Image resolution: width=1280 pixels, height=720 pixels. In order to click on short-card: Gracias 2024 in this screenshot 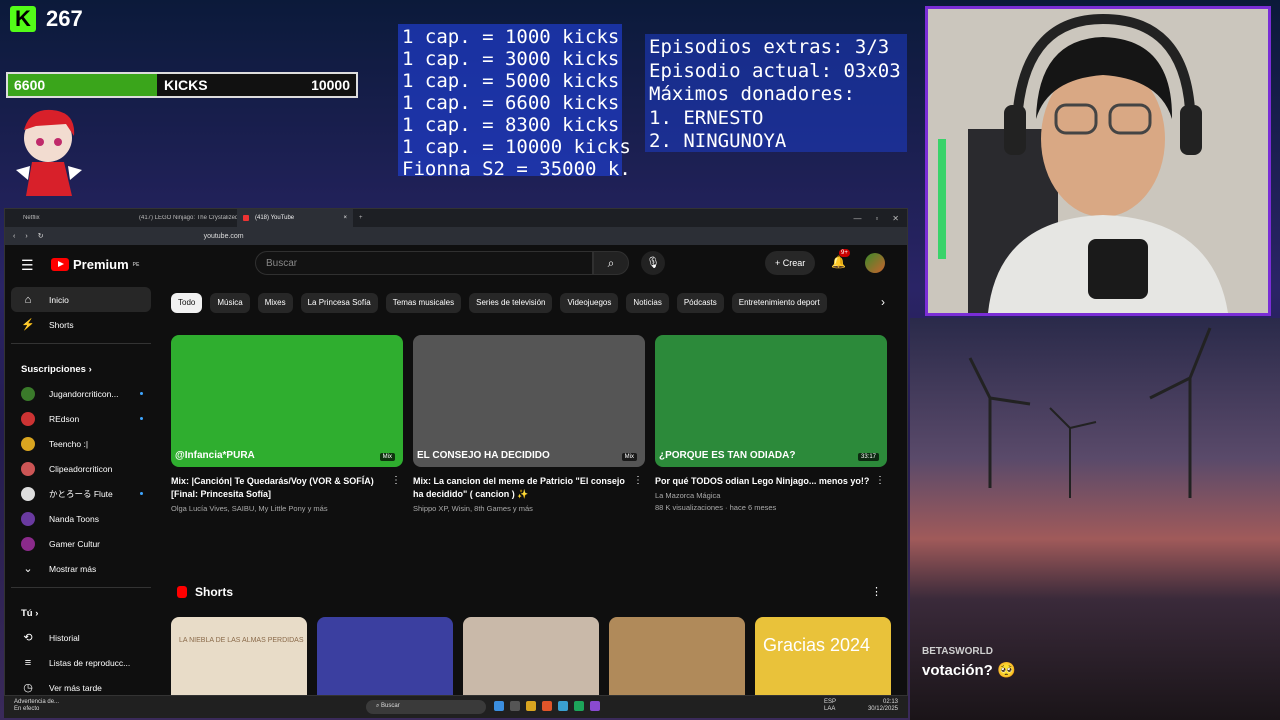, I will do `click(823, 656)`.